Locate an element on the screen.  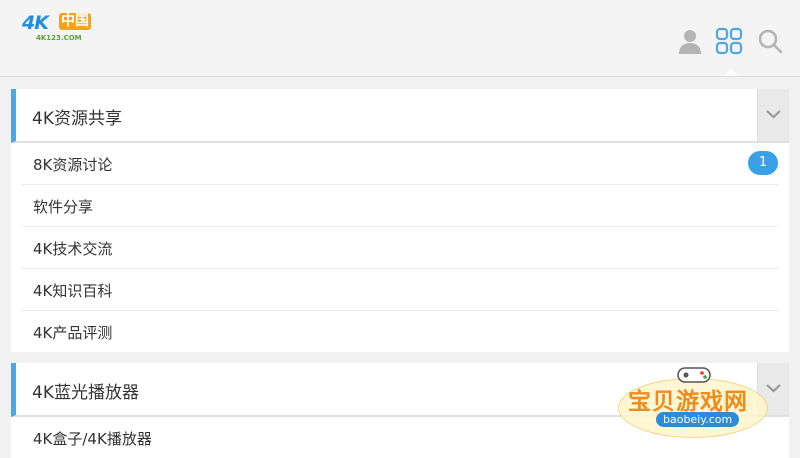
forum-item: 8K资源讨论 1 is located at coordinates (400, 164).